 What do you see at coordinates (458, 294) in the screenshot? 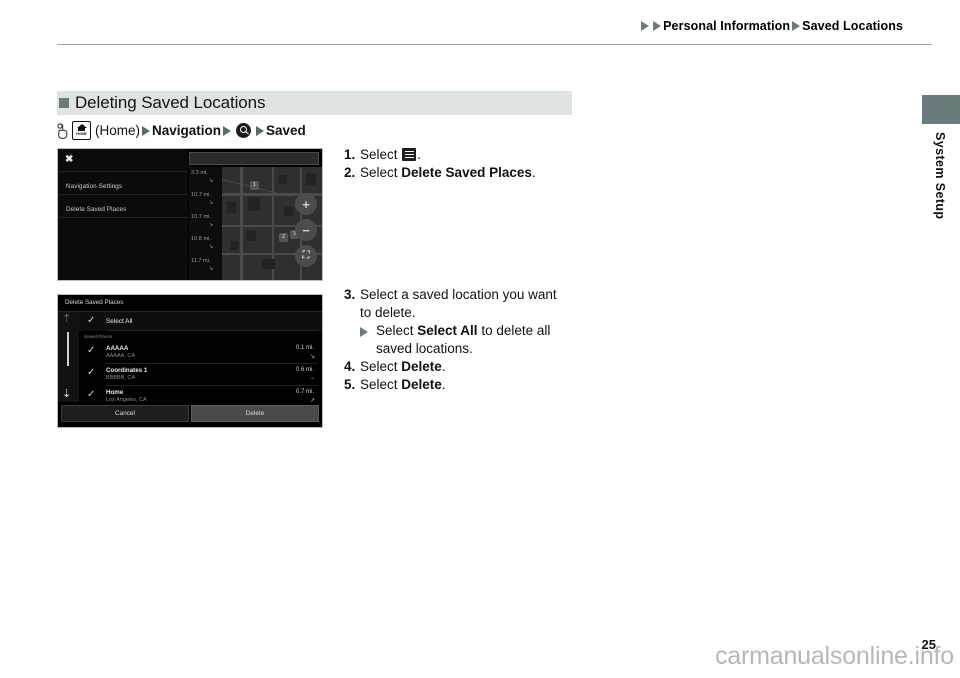
I see `step-3-line1: Select a saved location you want` at bounding box center [458, 294].